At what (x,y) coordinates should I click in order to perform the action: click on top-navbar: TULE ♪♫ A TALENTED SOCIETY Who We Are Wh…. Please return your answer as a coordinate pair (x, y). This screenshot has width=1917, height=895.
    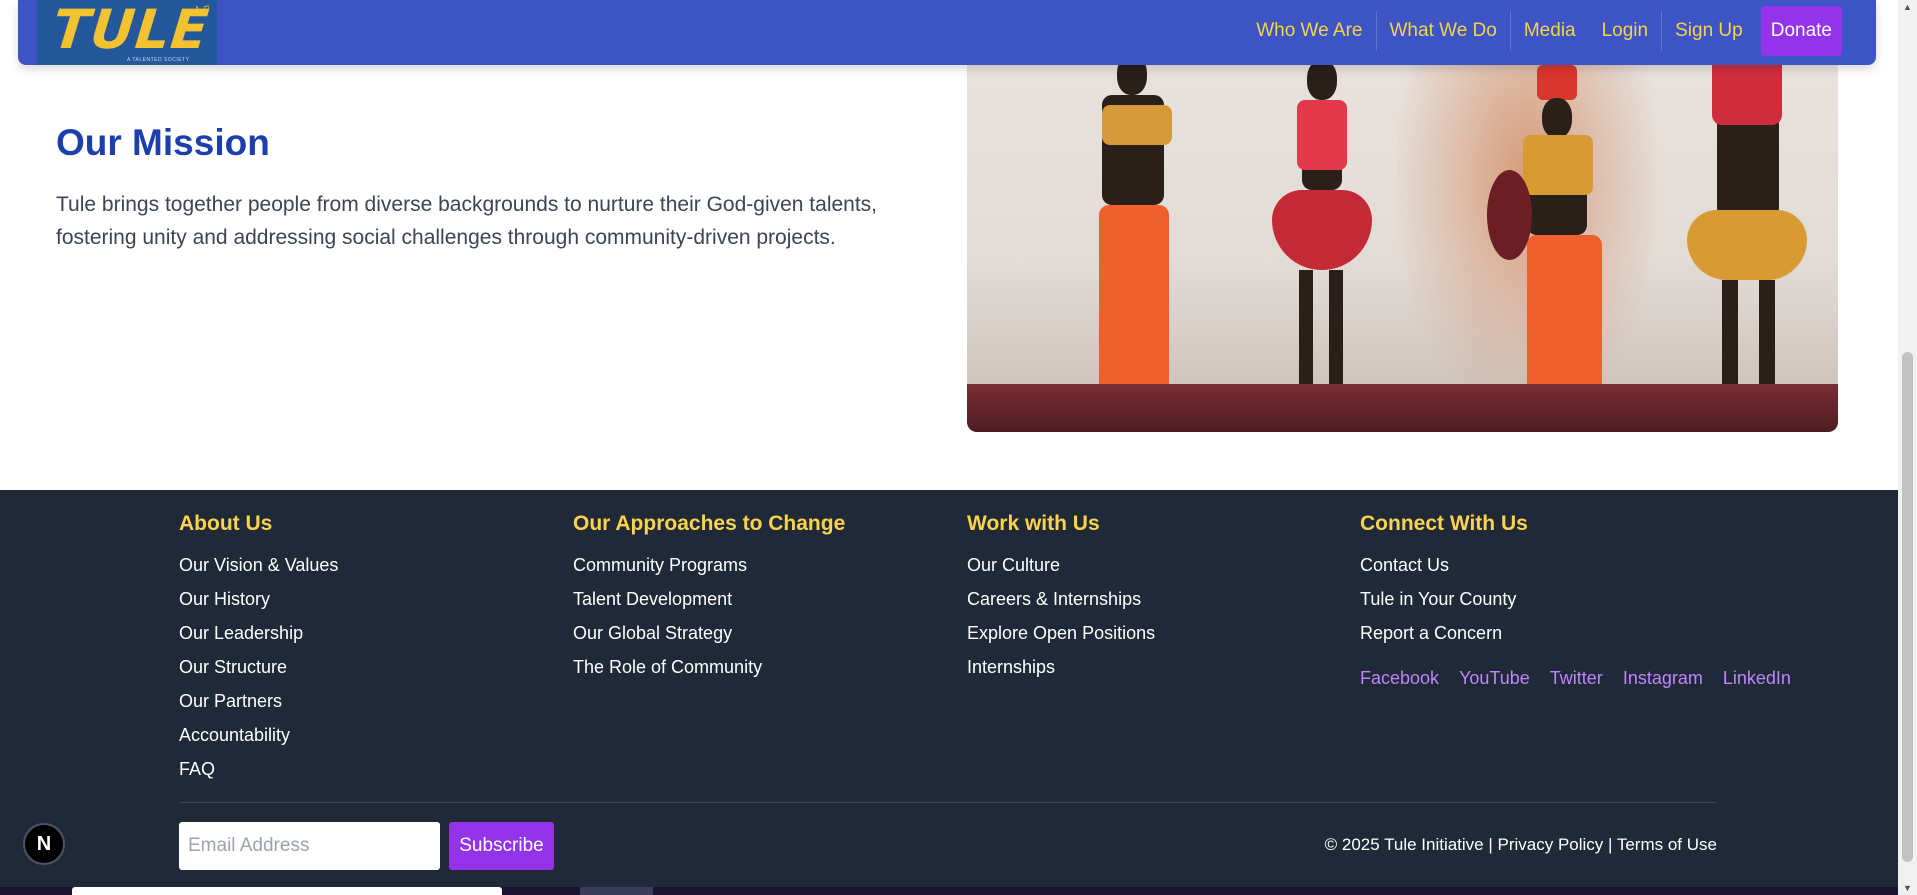
    Looking at the image, I should click on (947, 32).